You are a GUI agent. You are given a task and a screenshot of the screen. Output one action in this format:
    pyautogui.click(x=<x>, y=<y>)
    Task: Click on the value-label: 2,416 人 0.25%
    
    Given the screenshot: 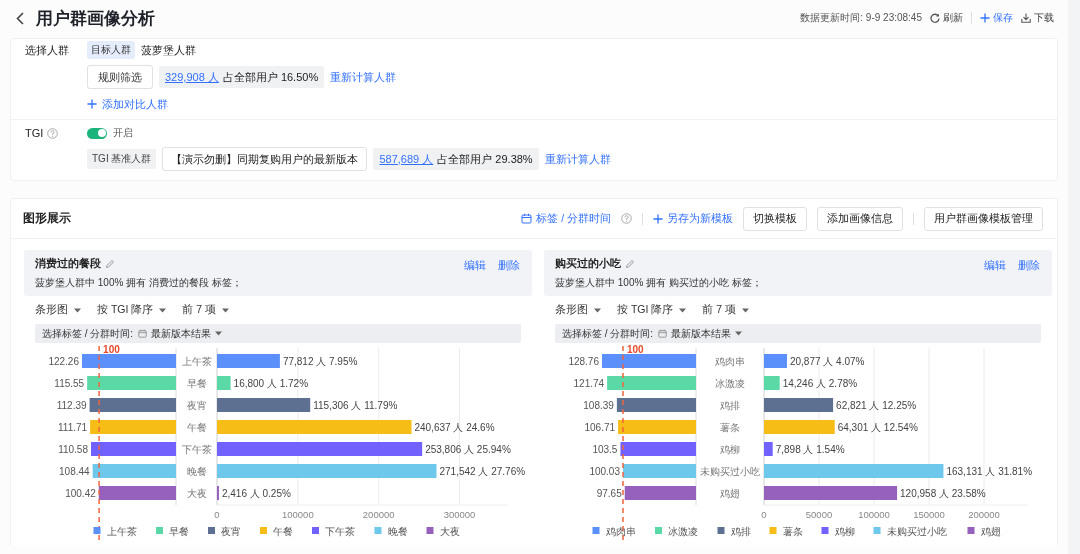 What is the action you would take?
    pyautogui.click(x=256, y=493)
    